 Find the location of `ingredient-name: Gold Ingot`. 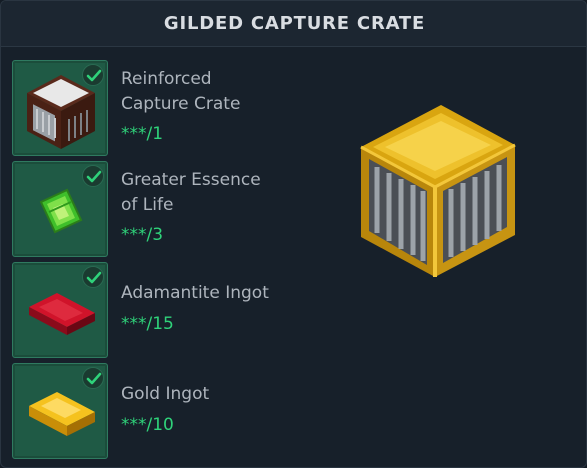

ingredient-name: Gold Ingot is located at coordinates (165, 394).